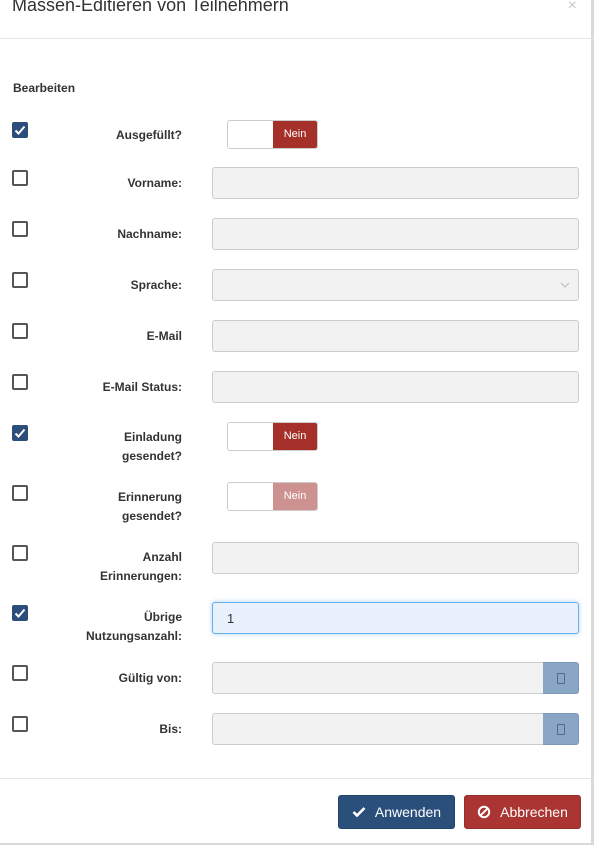 The width and height of the screenshot is (597, 847). What do you see at coordinates (151, 456) in the screenshot?
I see `label-einladung-line2: gesendet?` at bounding box center [151, 456].